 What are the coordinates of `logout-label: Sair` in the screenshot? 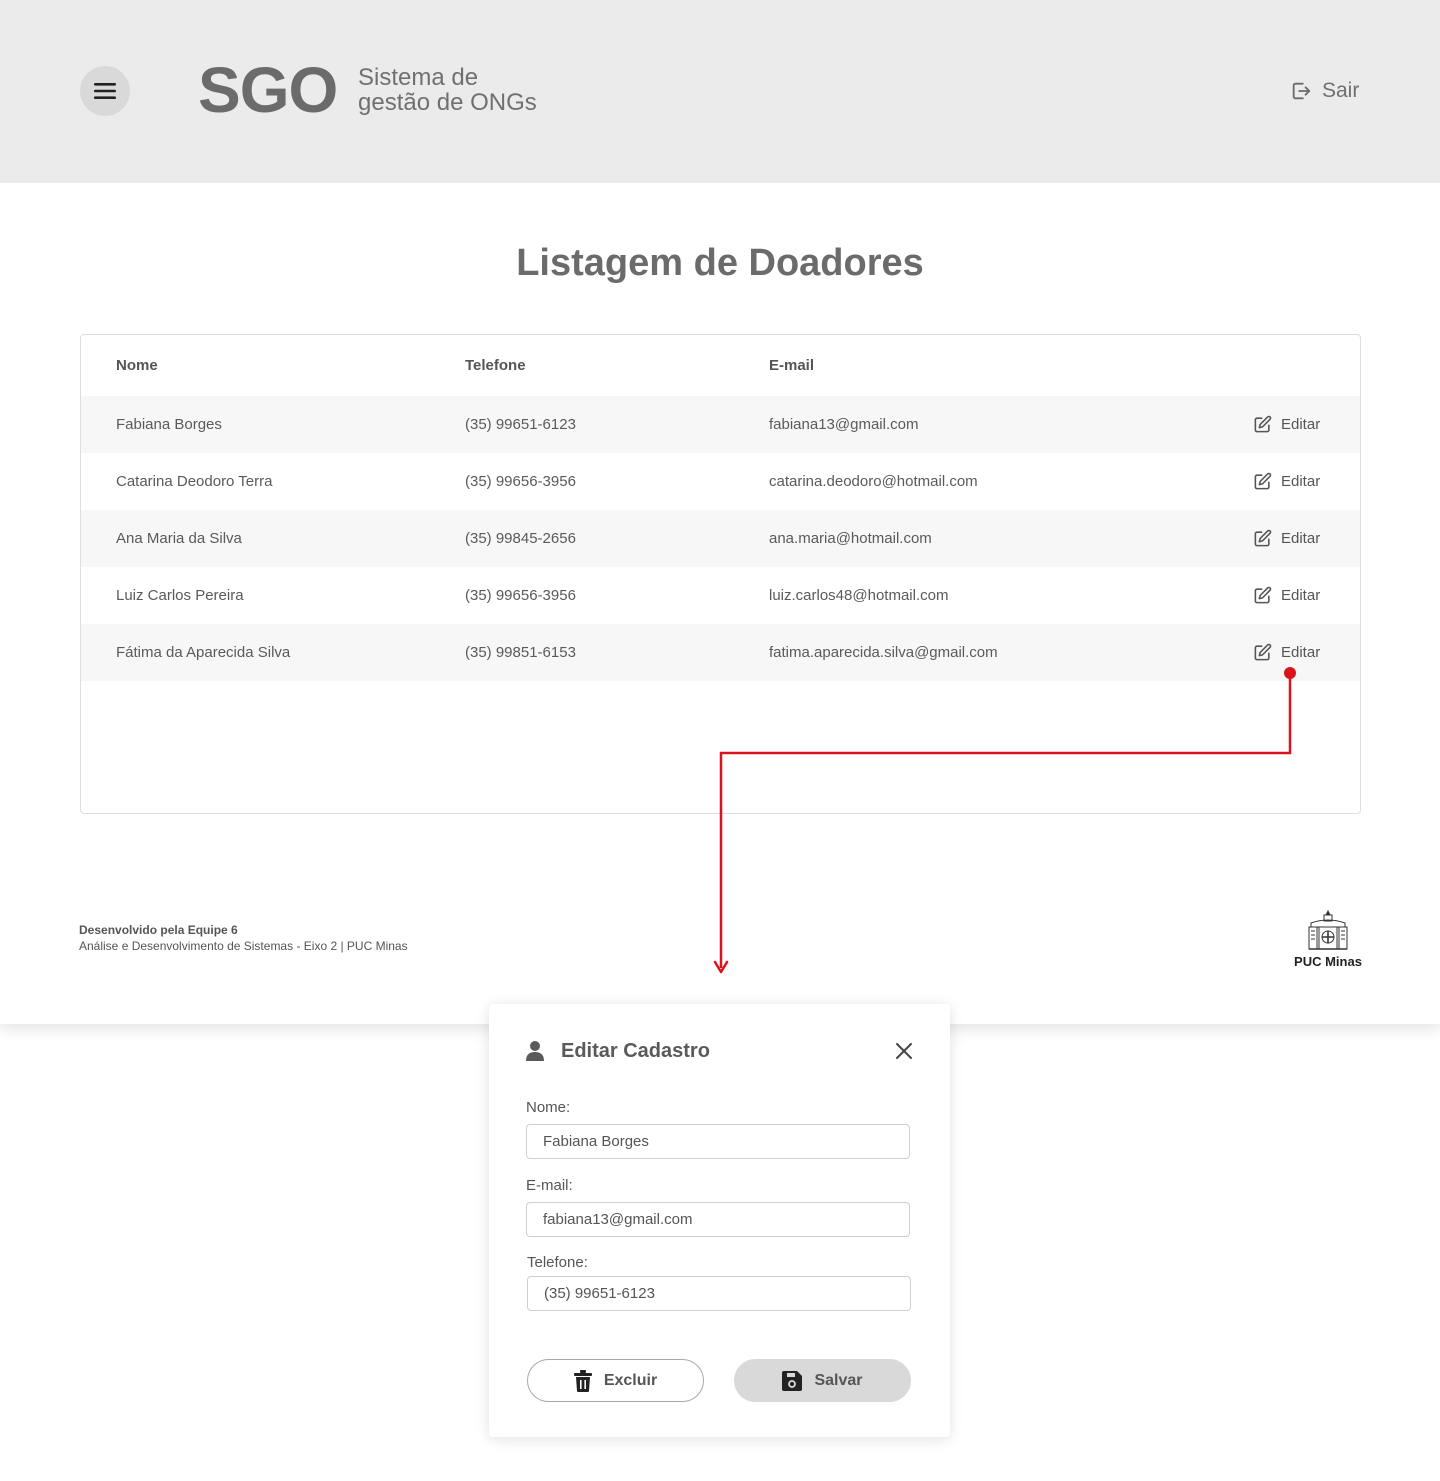 It's located at (1341, 90).